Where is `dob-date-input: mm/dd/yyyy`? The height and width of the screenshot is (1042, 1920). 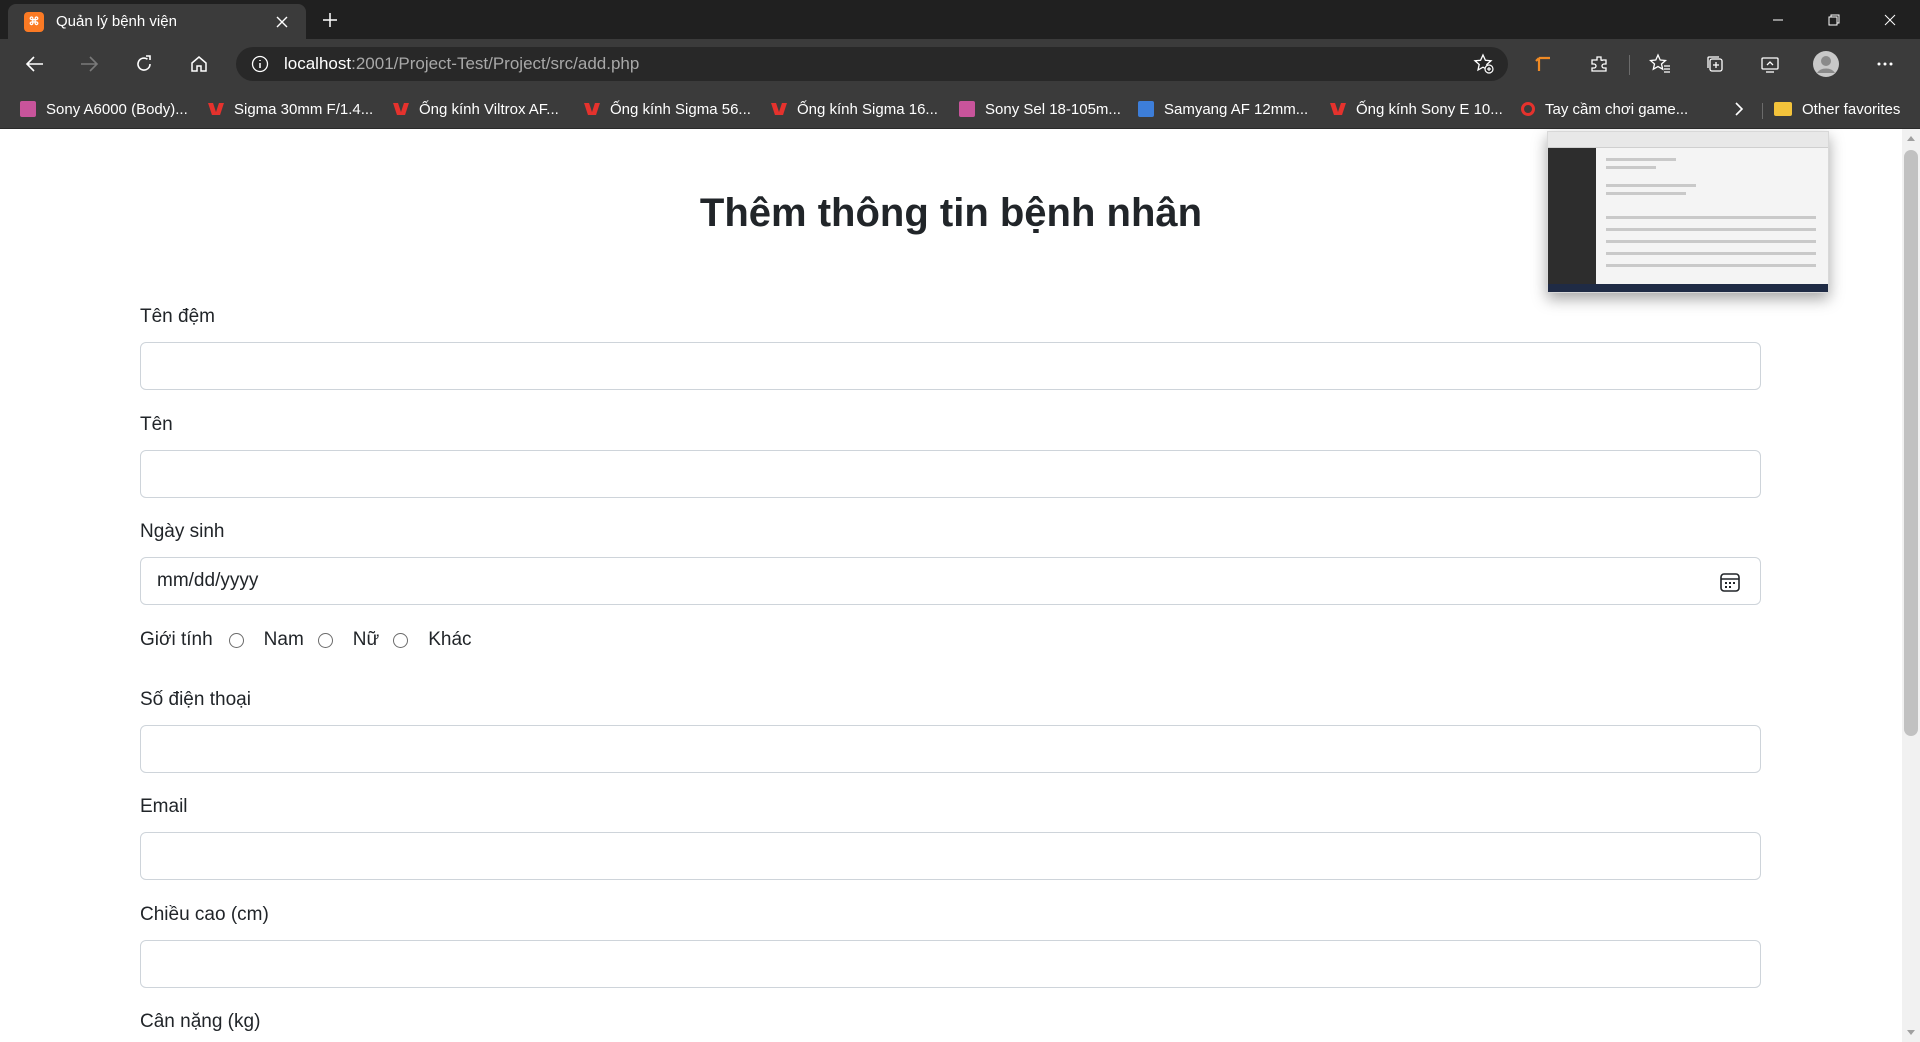 dob-date-input: mm/dd/yyyy is located at coordinates (950, 581).